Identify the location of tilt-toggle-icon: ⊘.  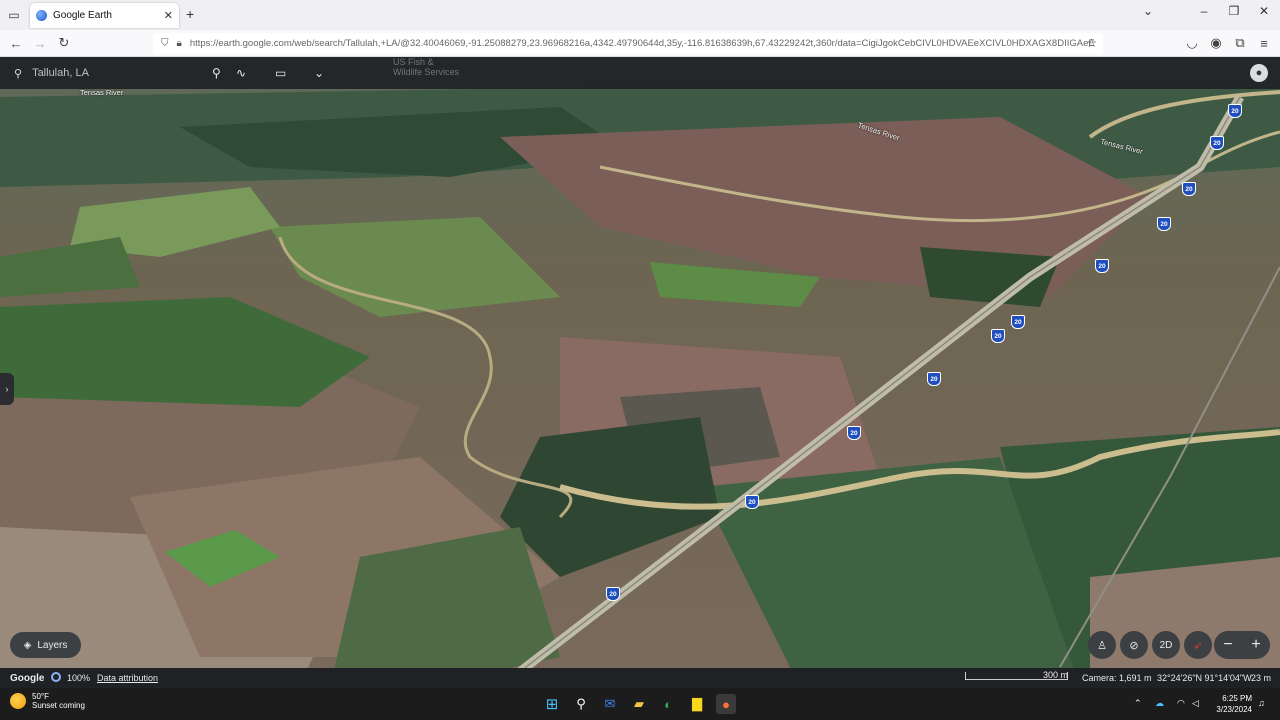
(1134, 645).